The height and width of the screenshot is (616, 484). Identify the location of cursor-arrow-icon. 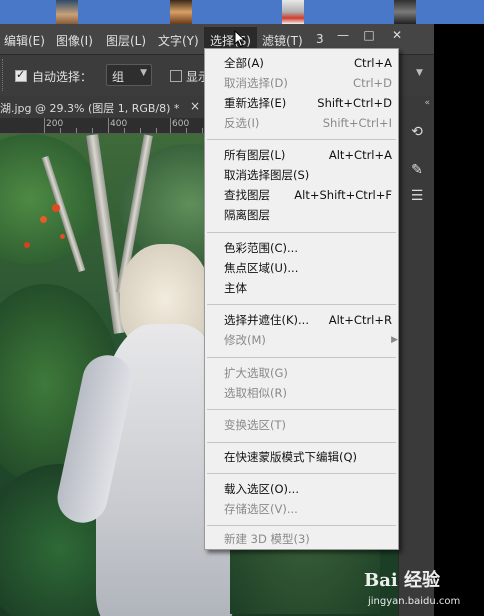
(240, 39).